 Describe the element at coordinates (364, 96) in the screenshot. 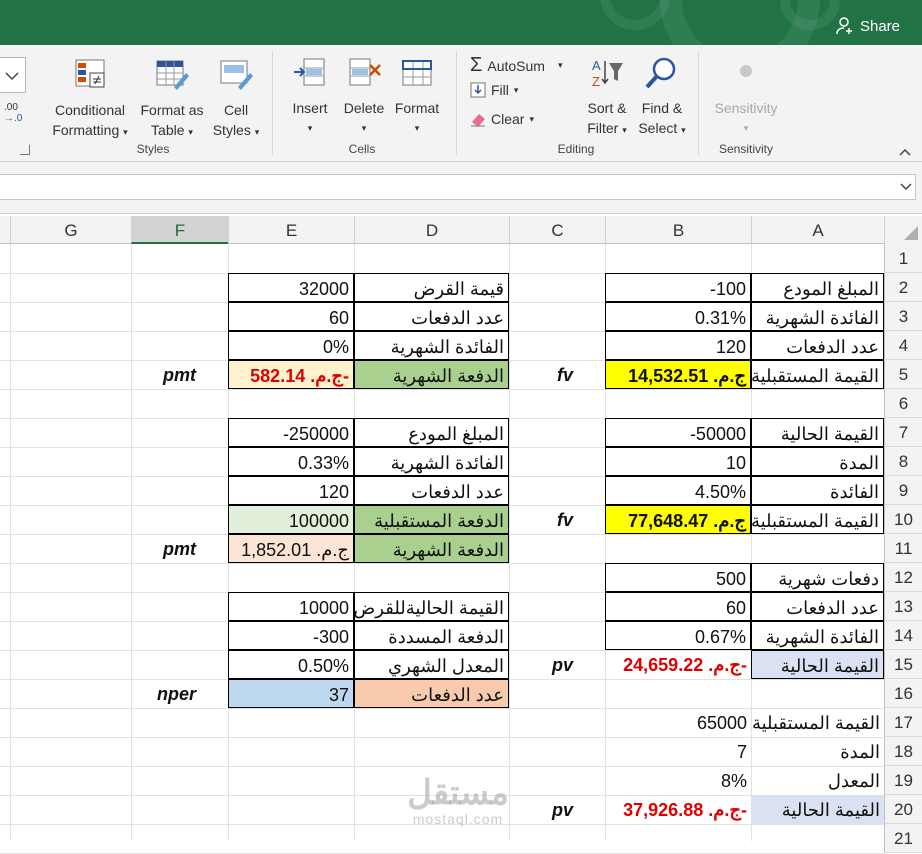

I see `delete-button: Delete ▾` at that location.